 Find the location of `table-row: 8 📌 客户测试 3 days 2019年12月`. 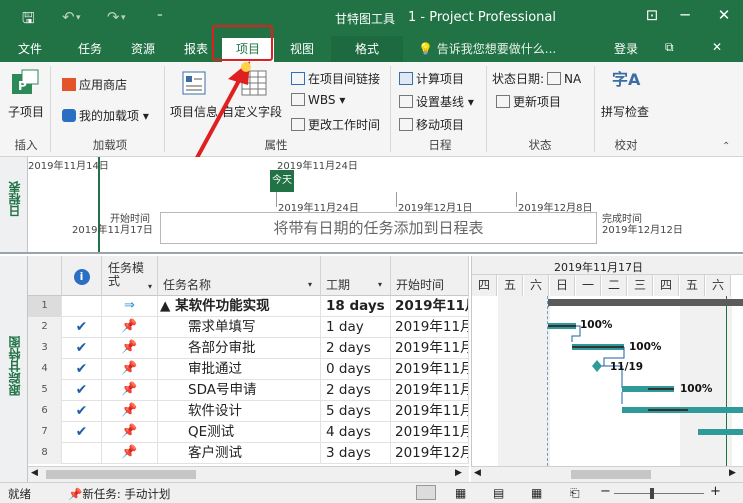

table-row: 8 📌 客户测试 3 days 2019年12月 is located at coordinates (248, 453).